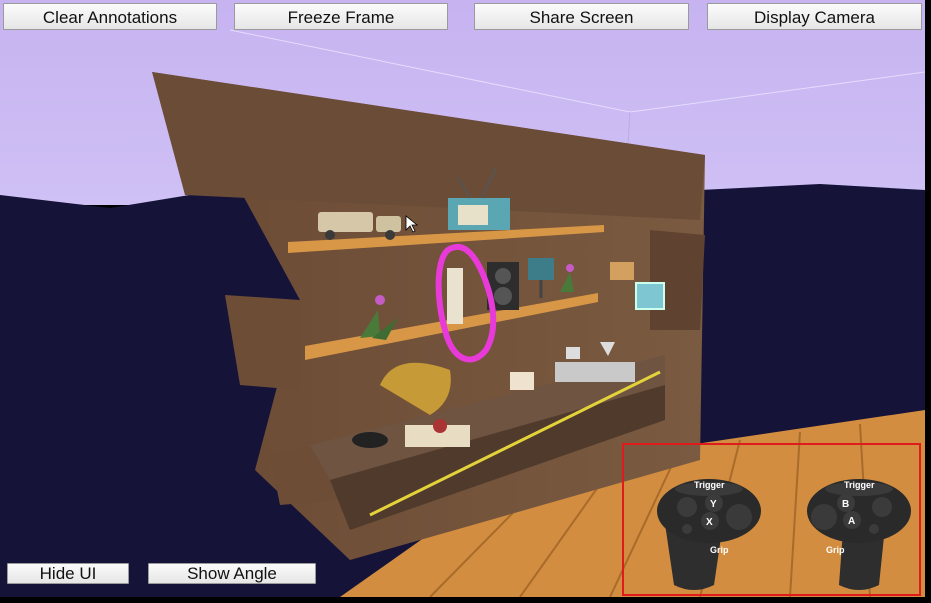 This screenshot has width=931, height=603. Describe the element at coordinates (232, 573) in the screenshot. I see `show-angle-button: Show Angle` at that location.